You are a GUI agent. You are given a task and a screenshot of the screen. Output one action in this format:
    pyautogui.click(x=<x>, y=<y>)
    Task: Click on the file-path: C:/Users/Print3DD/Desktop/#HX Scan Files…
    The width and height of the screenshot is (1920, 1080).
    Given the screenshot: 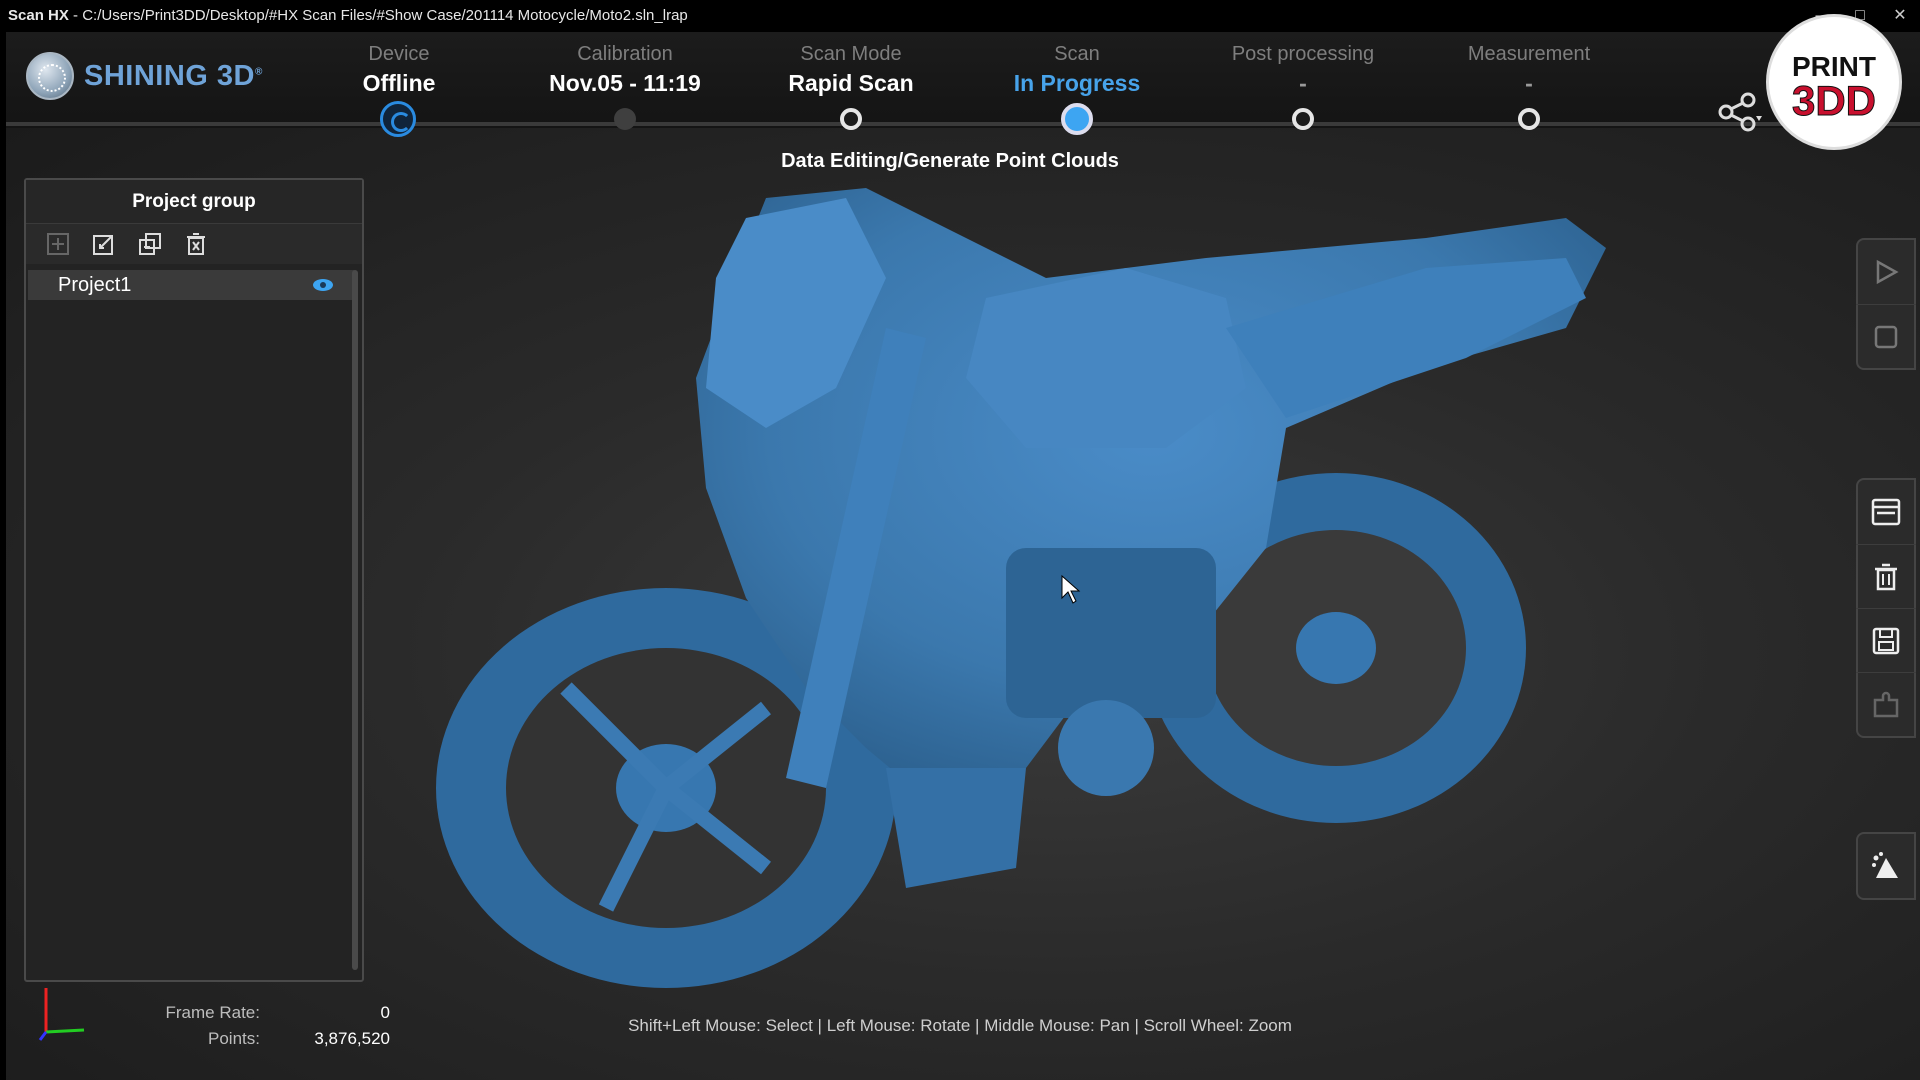 What is the action you would take?
    pyautogui.click(x=385, y=15)
    